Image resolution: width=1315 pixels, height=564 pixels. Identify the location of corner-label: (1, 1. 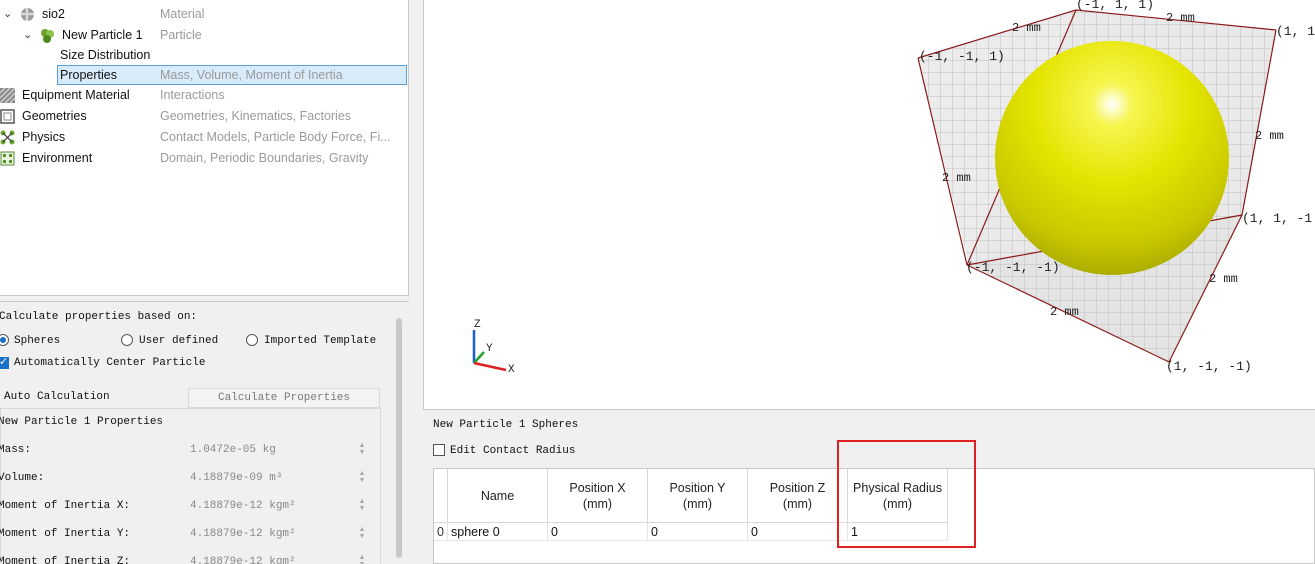
(1295, 31).